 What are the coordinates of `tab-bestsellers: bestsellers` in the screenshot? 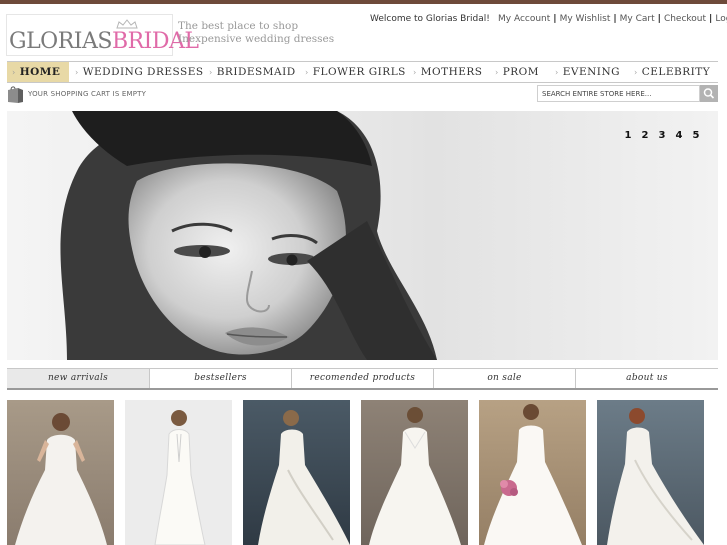 It's located at (220, 378).